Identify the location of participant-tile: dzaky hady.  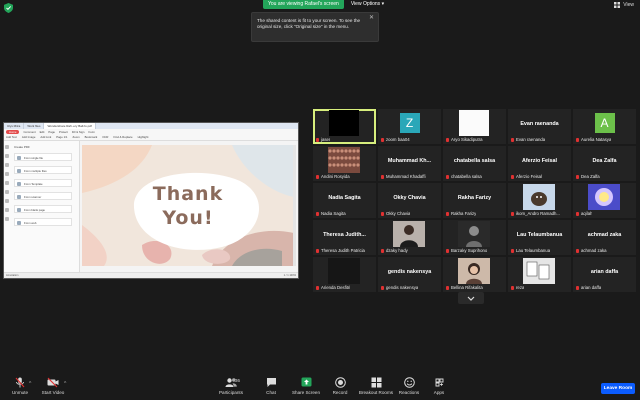
(409, 237).